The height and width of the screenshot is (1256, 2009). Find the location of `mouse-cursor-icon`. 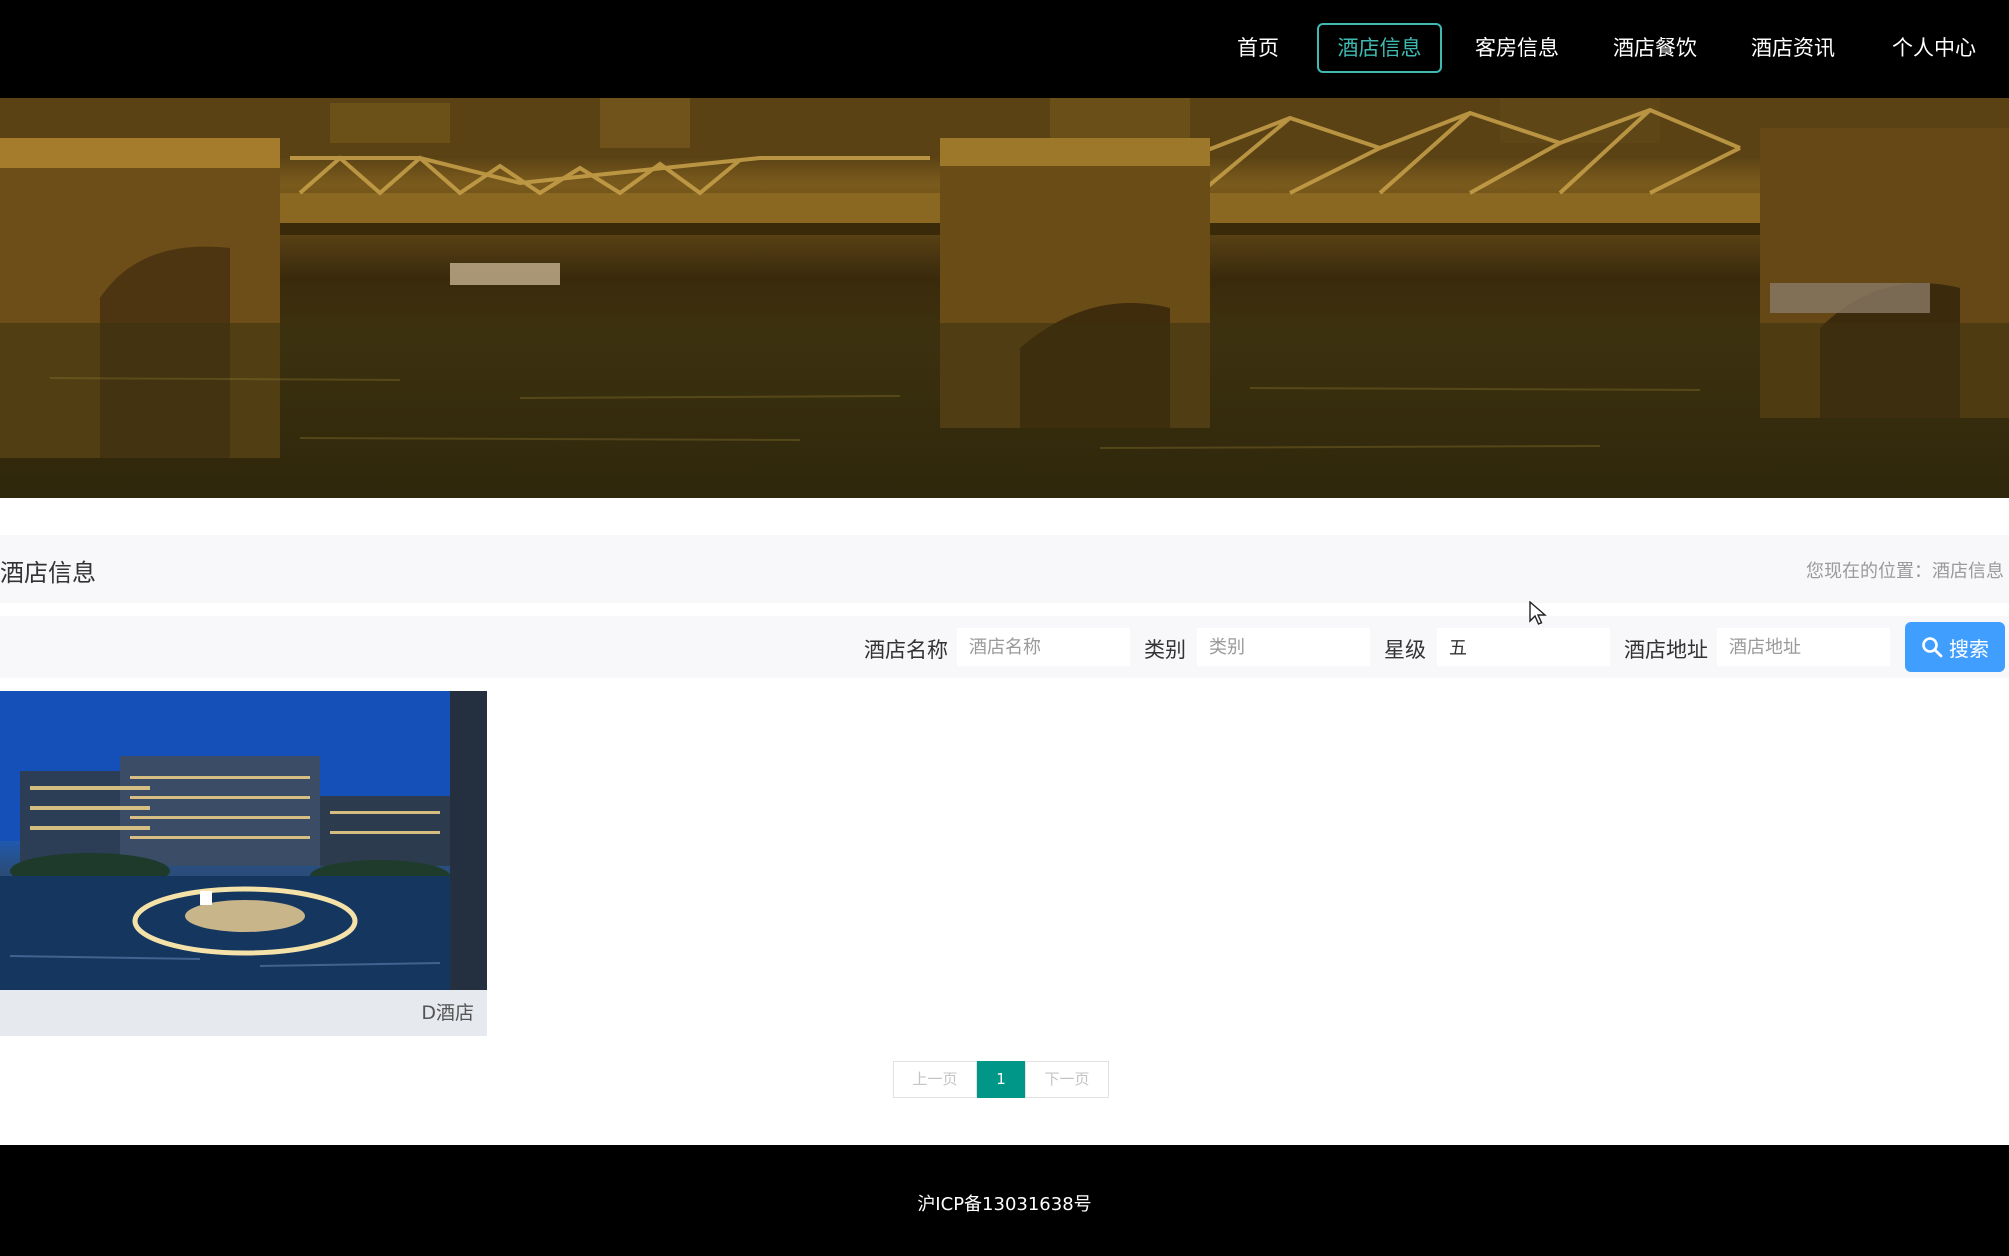

mouse-cursor-icon is located at coordinates (1538, 613).